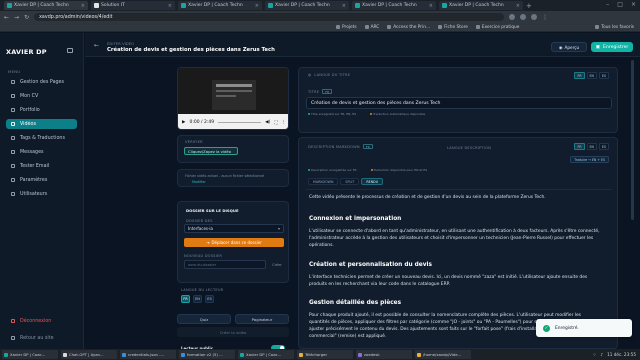 The width and height of the screenshot is (640, 360). What do you see at coordinates (529, 6) in the screenshot?
I see `new-tab-button: +` at bounding box center [529, 6].